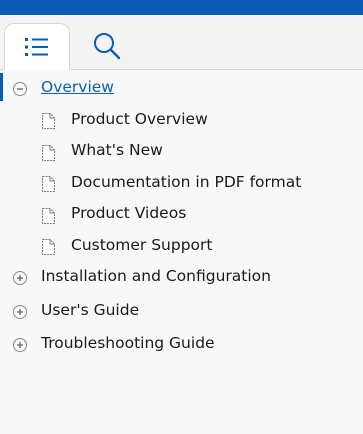 This screenshot has height=434, width=363. What do you see at coordinates (128, 343) in the screenshot?
I see `toc-item-troubleshooting: Troubleshooting Guide` at bounding box center [128, 343].